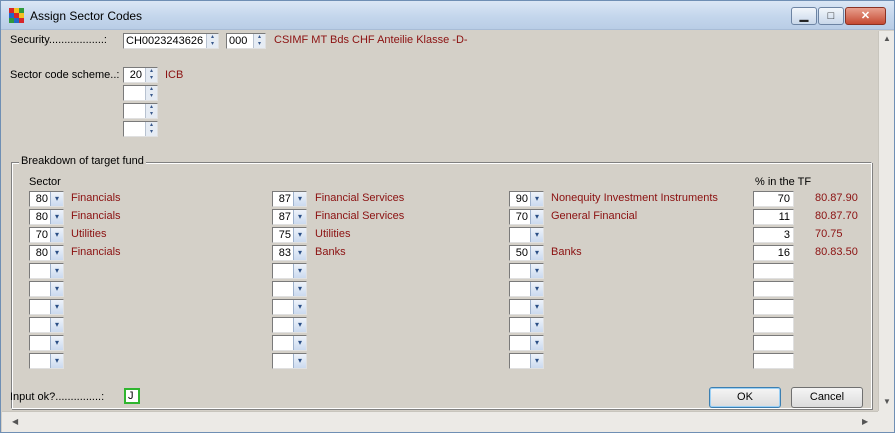 The width and height of the screenshot is (895, 433). I want to click on sector-level2-combo: 75 ▾, so click(289, 235).